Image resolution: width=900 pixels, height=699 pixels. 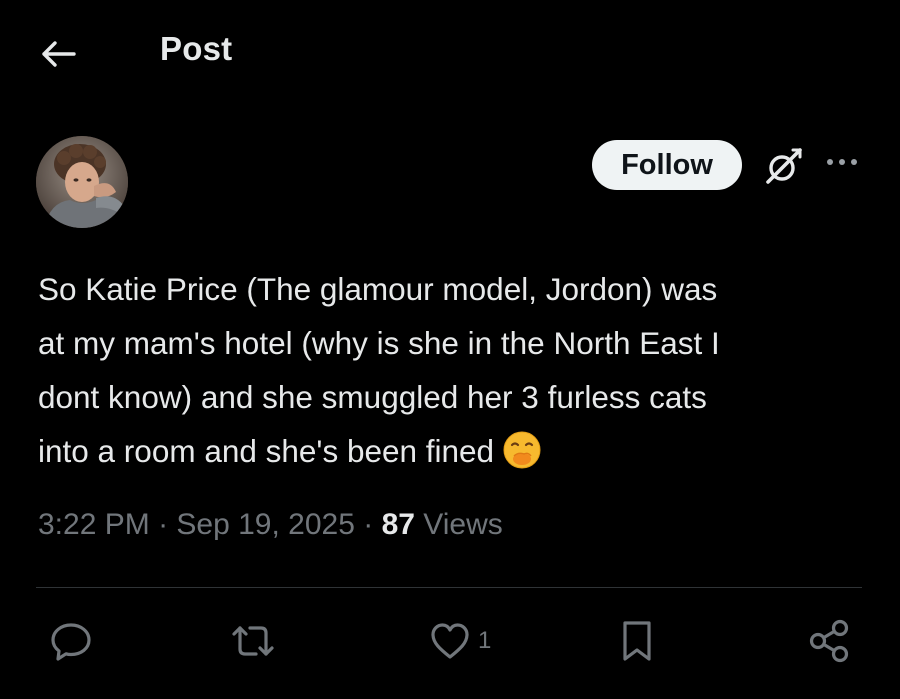 I want to click on avatar, so click(x=82, y=182).